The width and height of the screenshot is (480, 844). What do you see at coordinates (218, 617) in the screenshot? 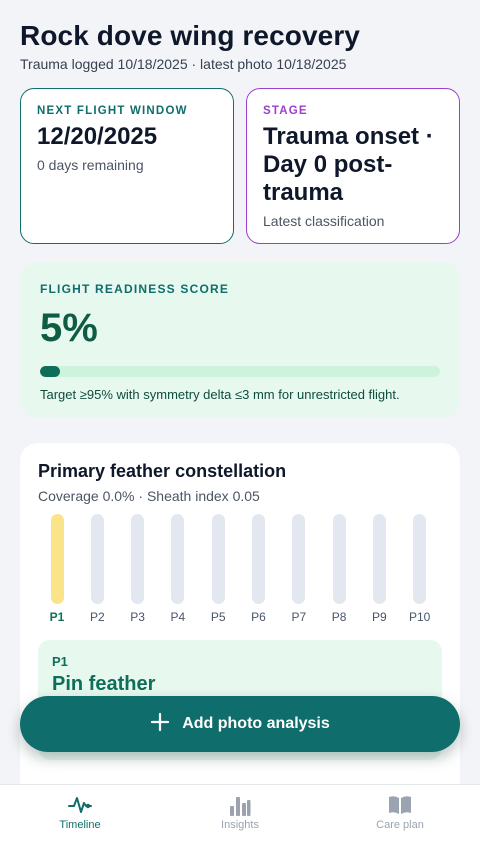
I see `feather-label: P5` at bounding box center [218, 617].